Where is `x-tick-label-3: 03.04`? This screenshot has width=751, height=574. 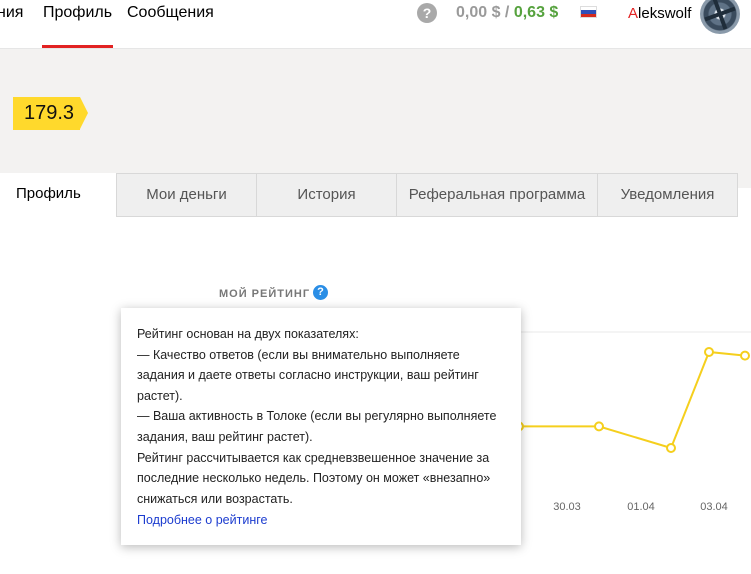
x-tick-label-3: 03.04 is located at coordinates (714, 507).